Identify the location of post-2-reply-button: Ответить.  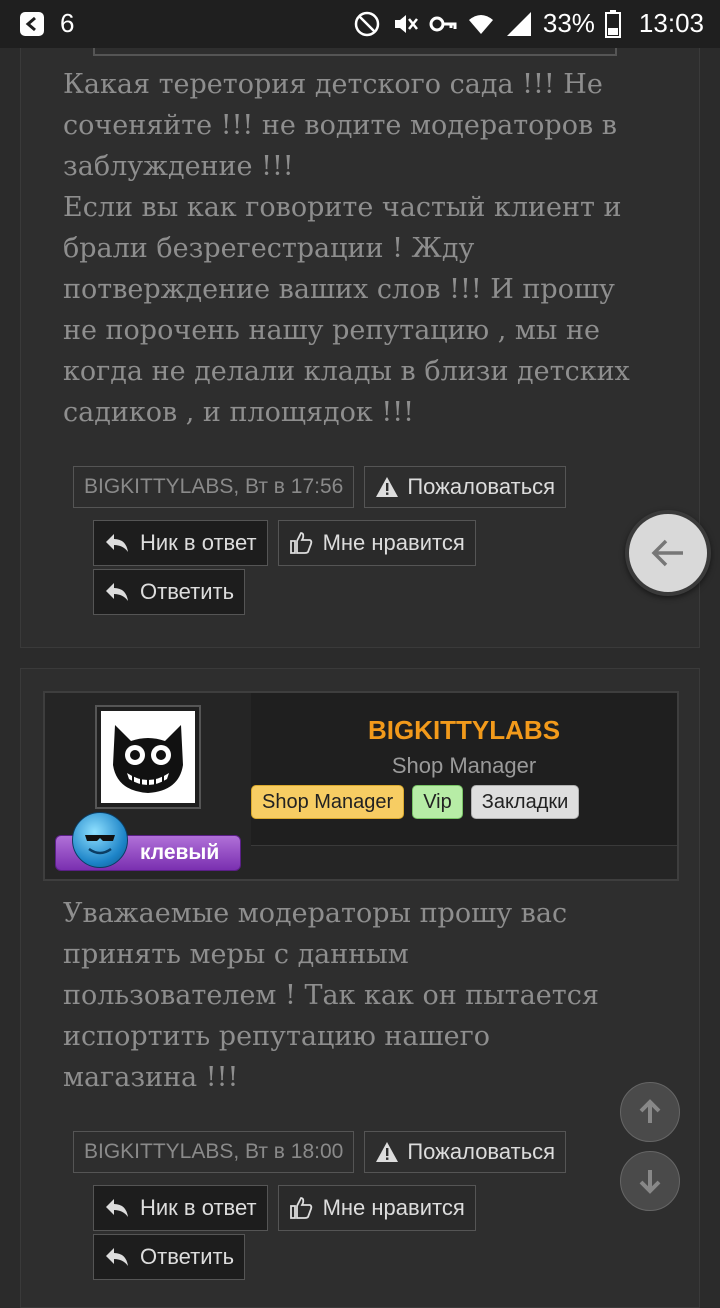
(169, 1257).